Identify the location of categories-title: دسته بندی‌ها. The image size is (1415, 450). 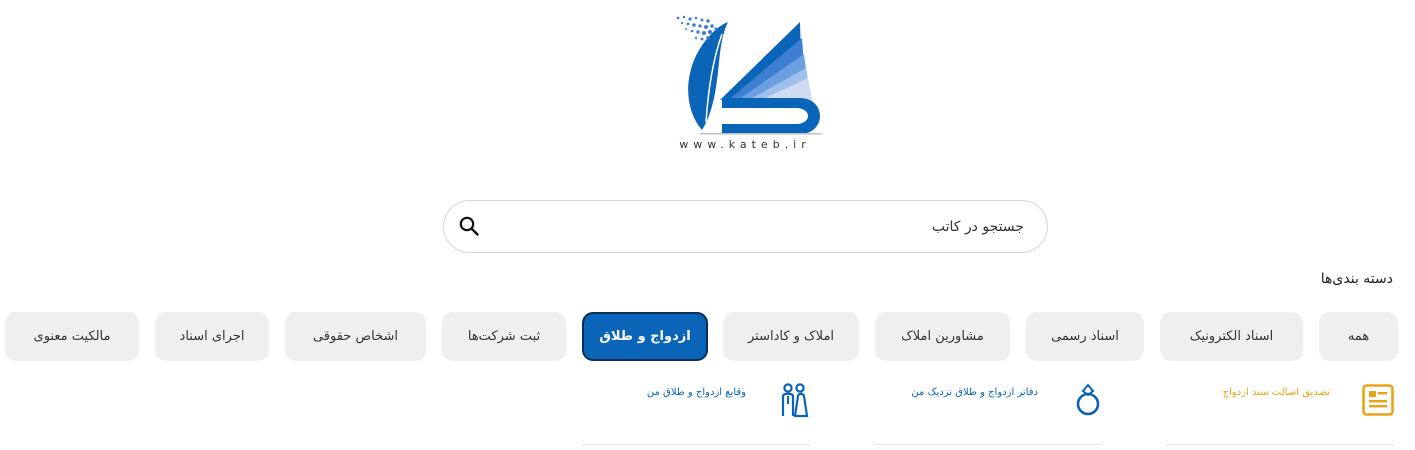
(1356, 279).